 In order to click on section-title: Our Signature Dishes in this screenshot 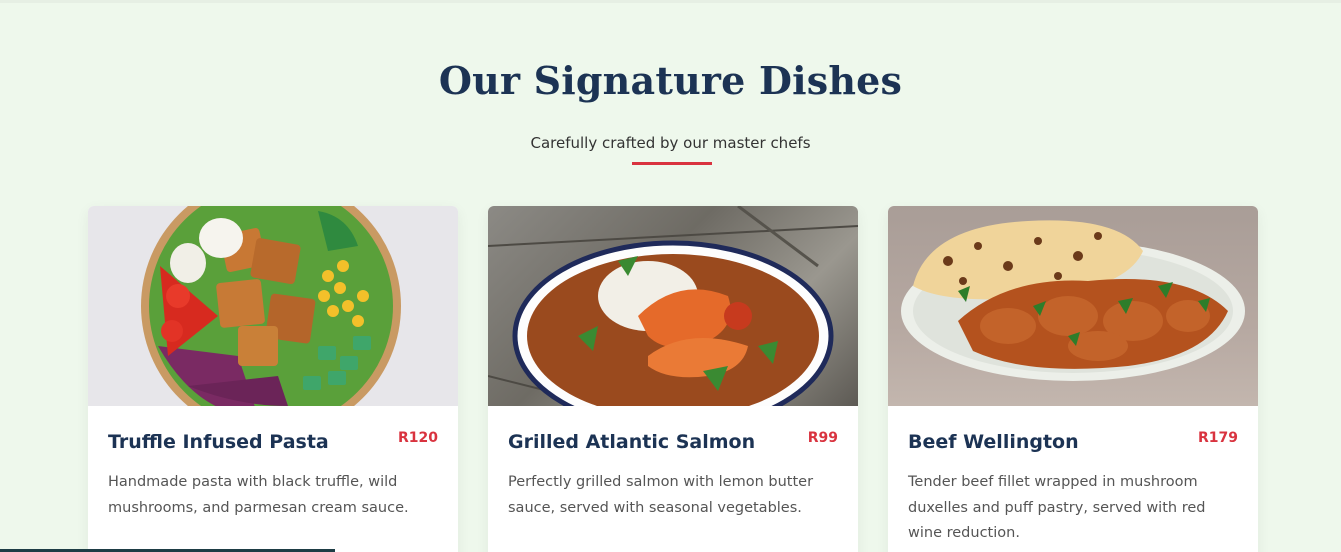, I will do `click(670, 80)`.